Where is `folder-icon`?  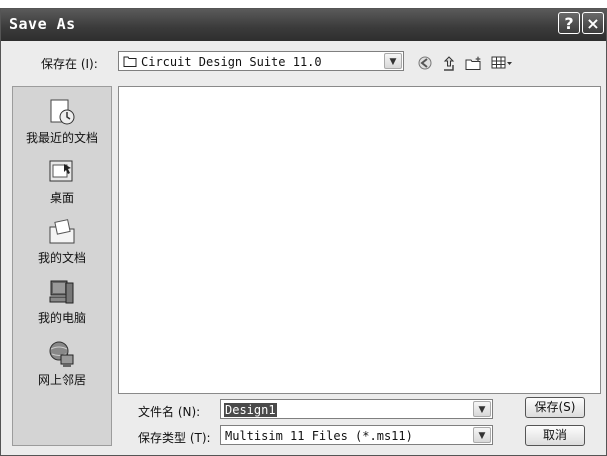 folder-icon is located at coordinates (130, 61).